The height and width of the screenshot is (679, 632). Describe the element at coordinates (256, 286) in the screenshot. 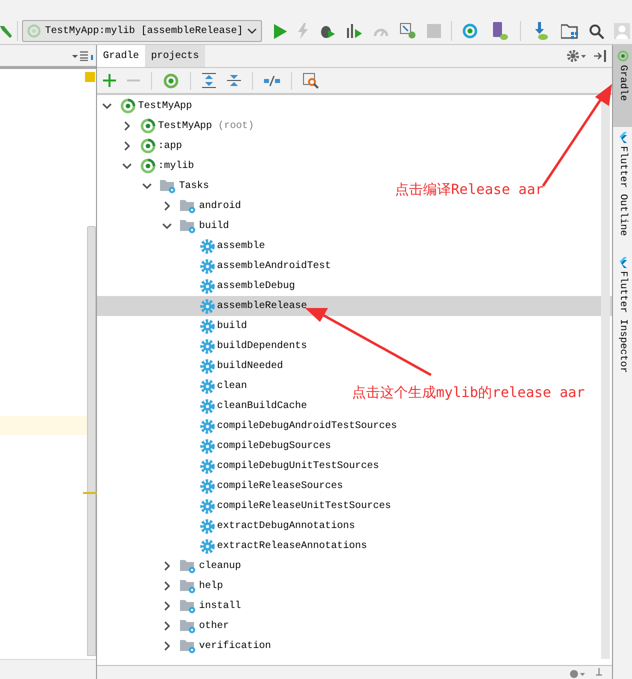

I see `tree-item: assembleDebug` at that location.